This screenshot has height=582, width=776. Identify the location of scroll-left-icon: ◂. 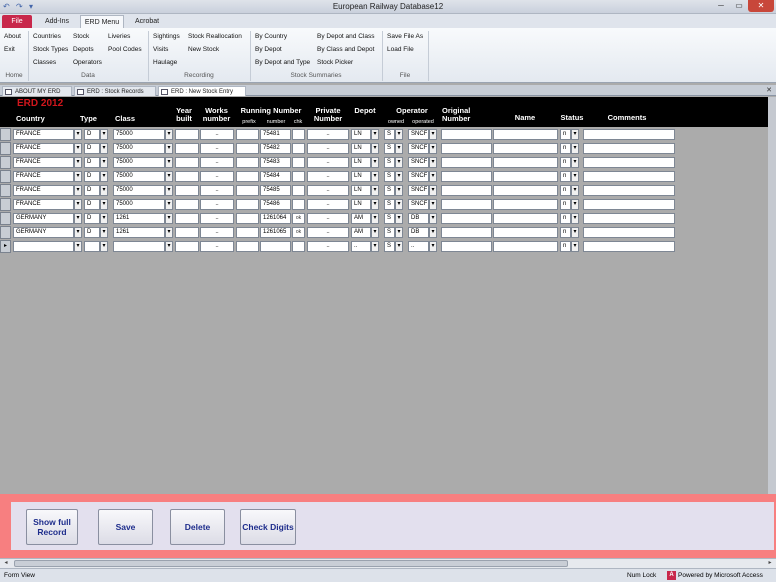
(6, 563).